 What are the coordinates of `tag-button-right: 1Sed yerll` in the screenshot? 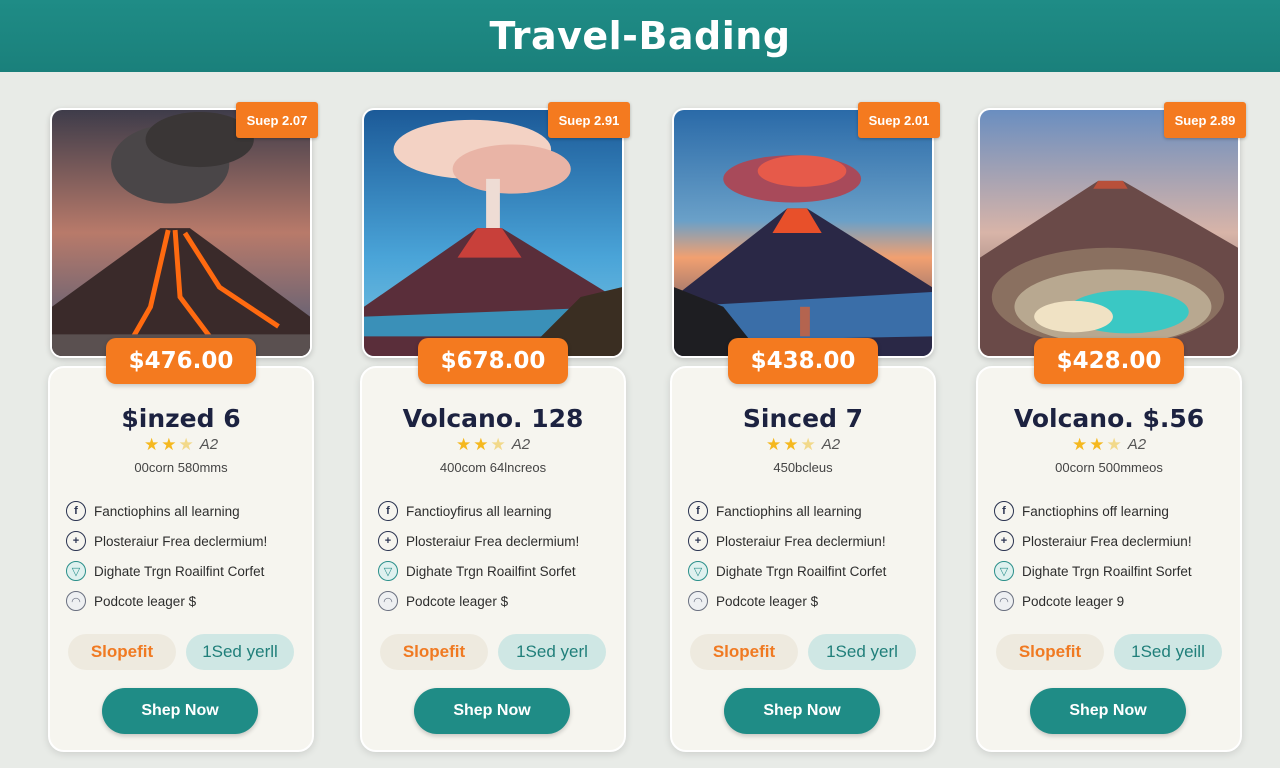 It's located at (240, 652).